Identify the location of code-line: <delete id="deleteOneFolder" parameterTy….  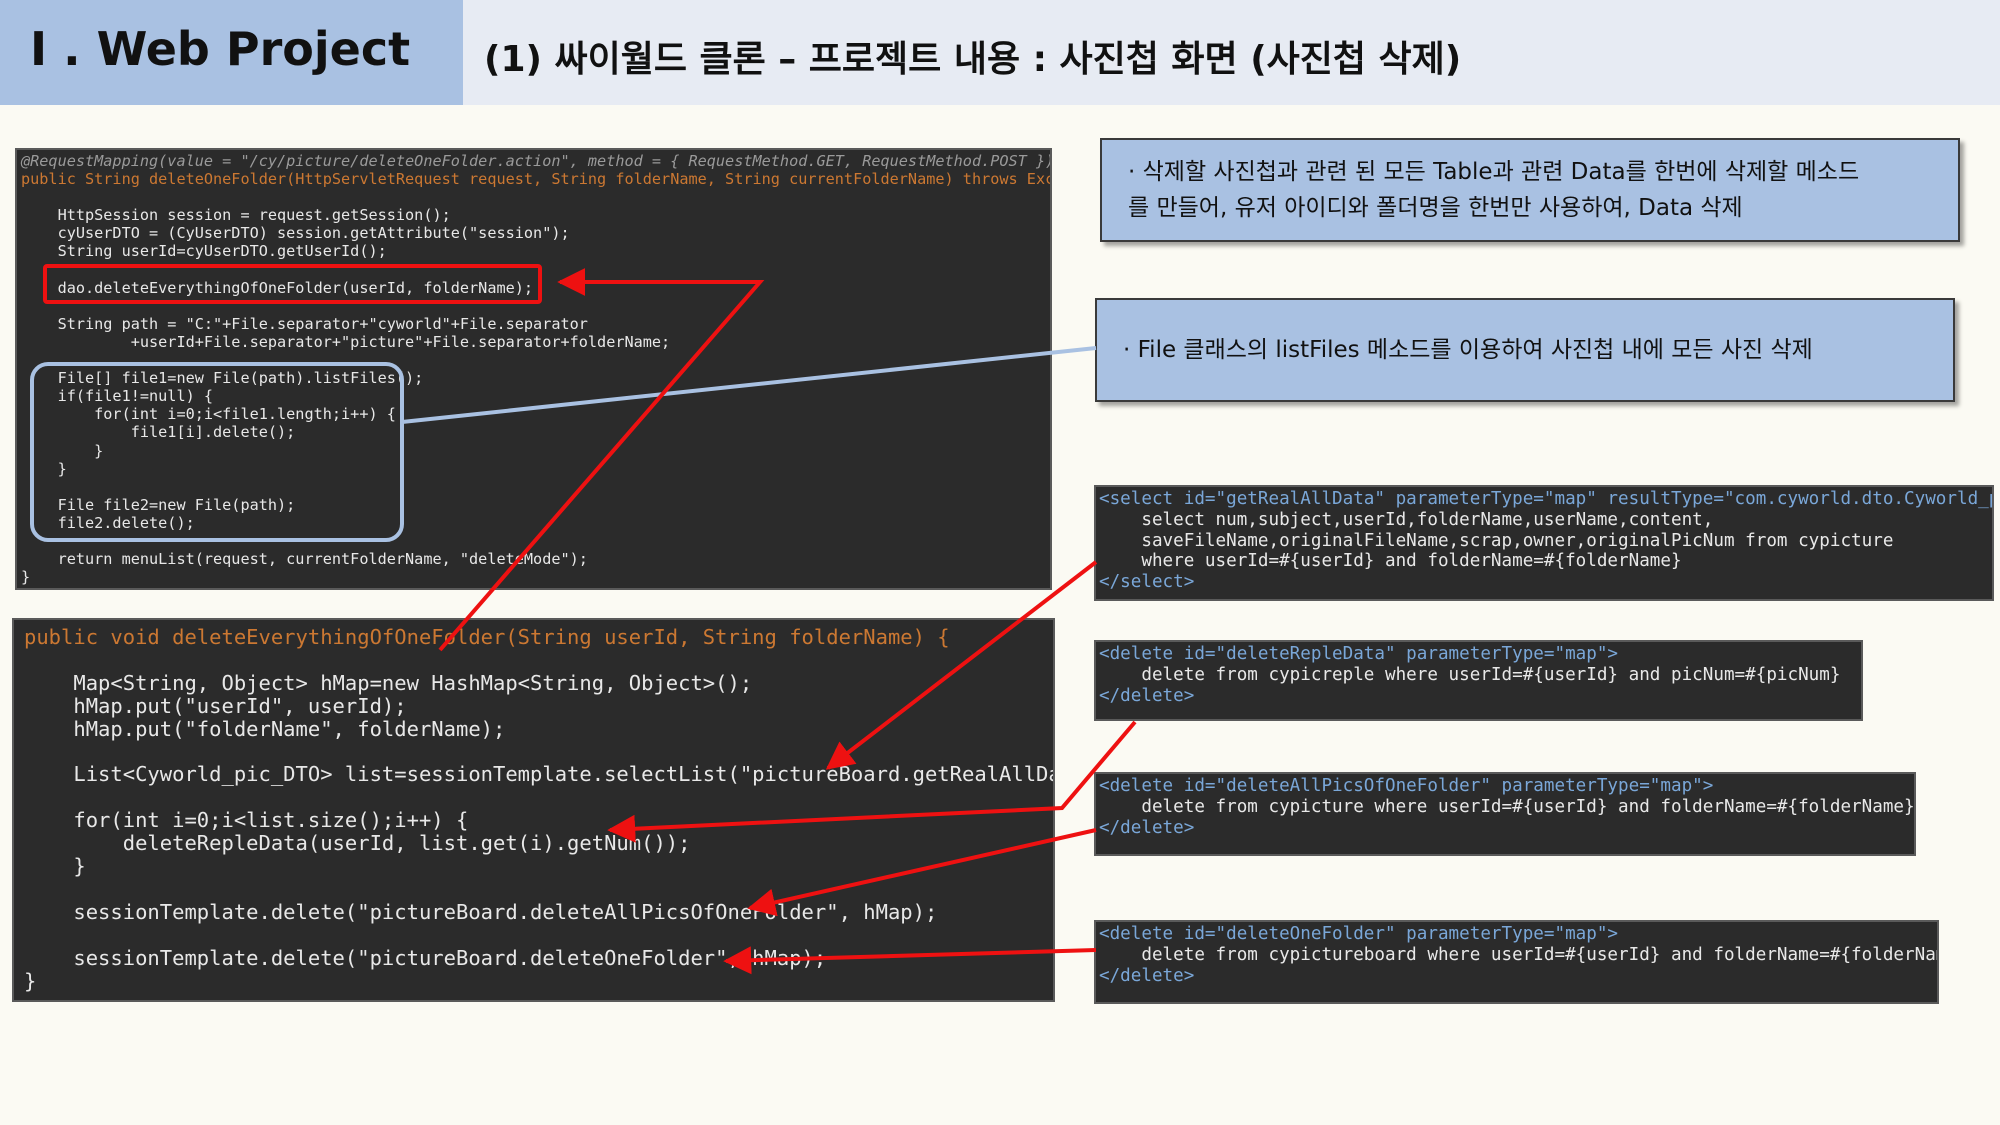
(1359, 934).